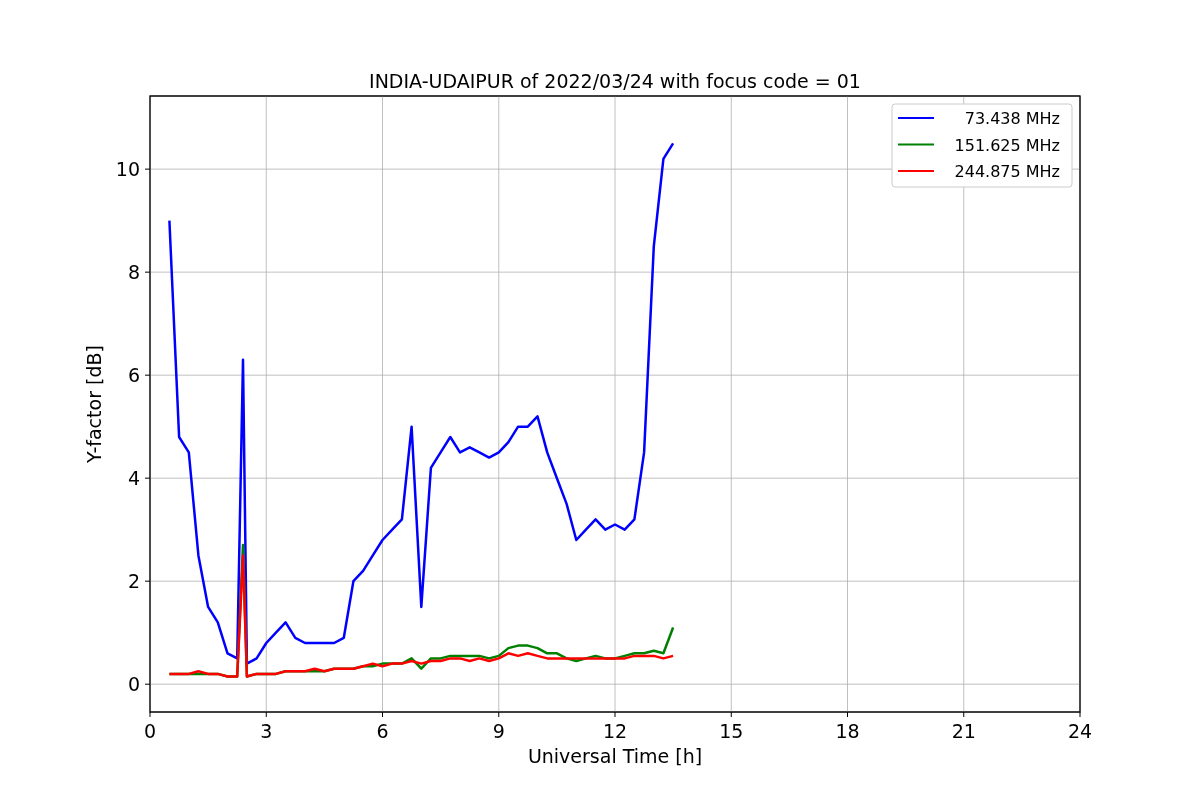  What do you see at coordinates (127, 169) in the screenshot?
I see `y-tick-label: 10` at bounding box center [127, 169].